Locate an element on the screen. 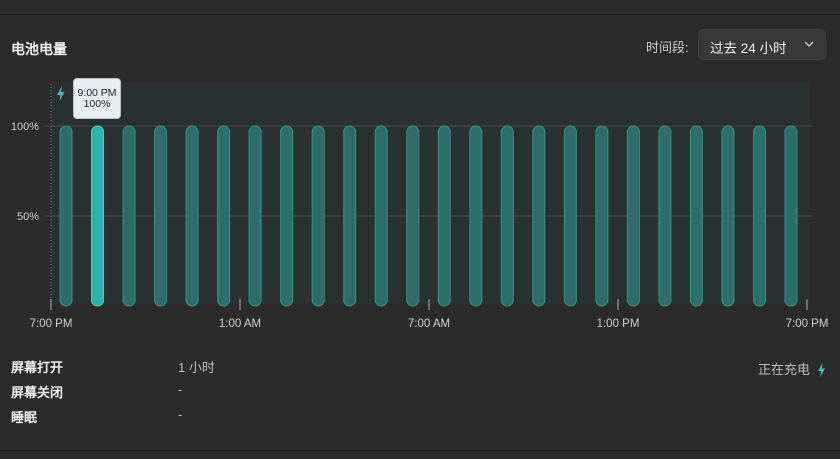 This screenshot has width=840, height=459. period-label: 时间段: is located at coordinates (667, 47).